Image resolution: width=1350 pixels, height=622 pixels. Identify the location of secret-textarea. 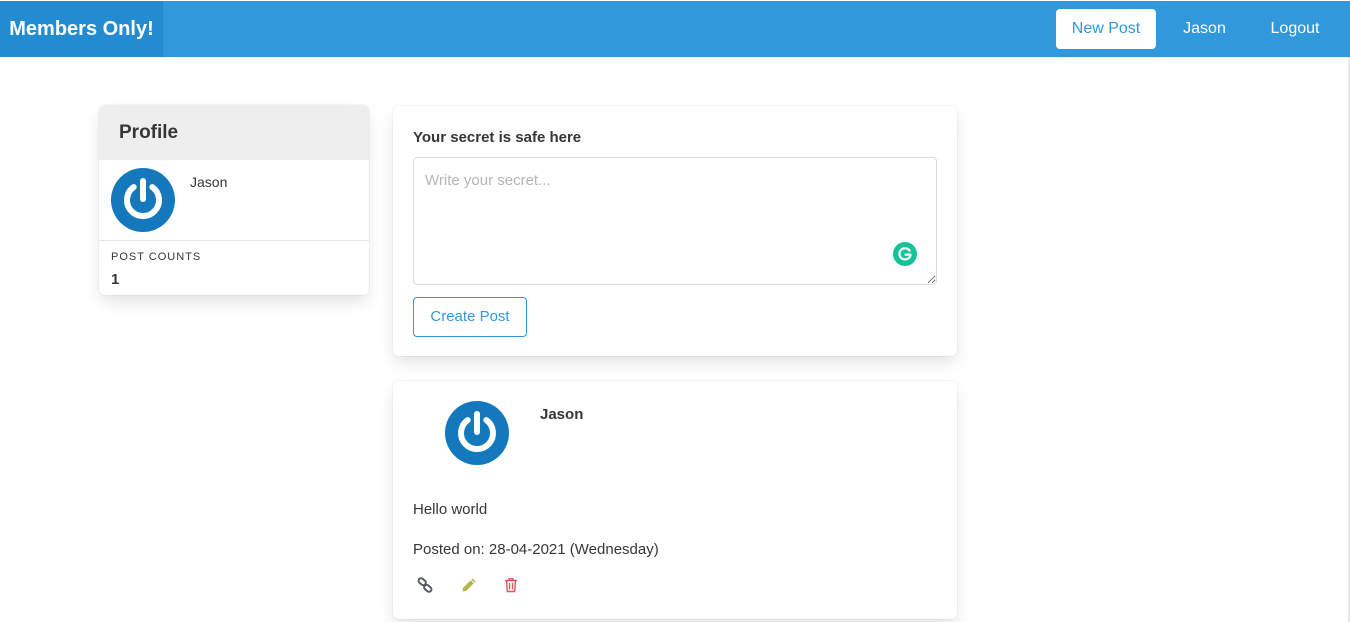
(675, 221).